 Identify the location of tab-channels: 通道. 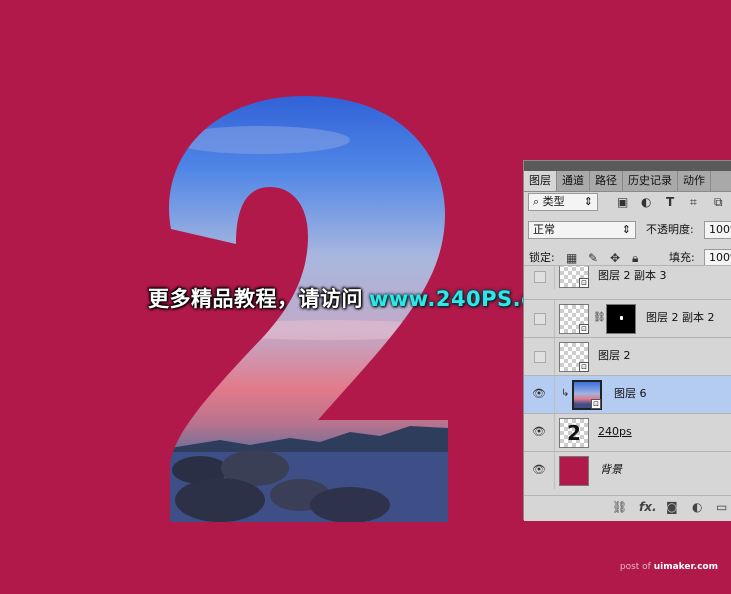
(573, 181).